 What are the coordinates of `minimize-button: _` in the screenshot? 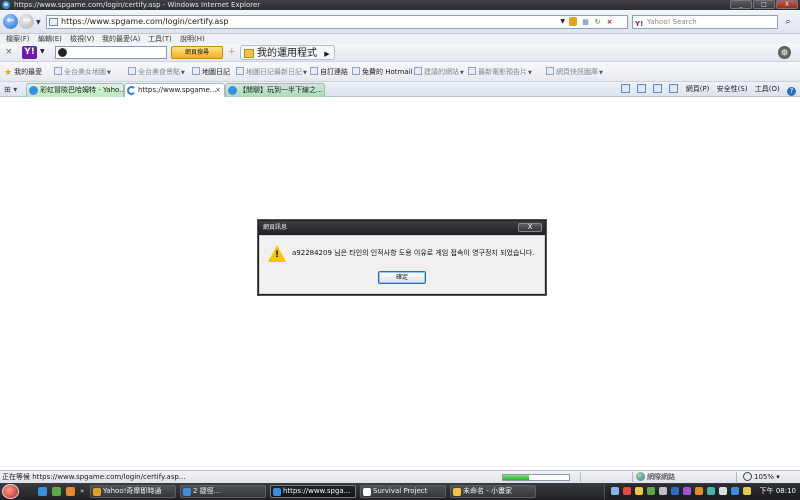 It's located at (741, 4).